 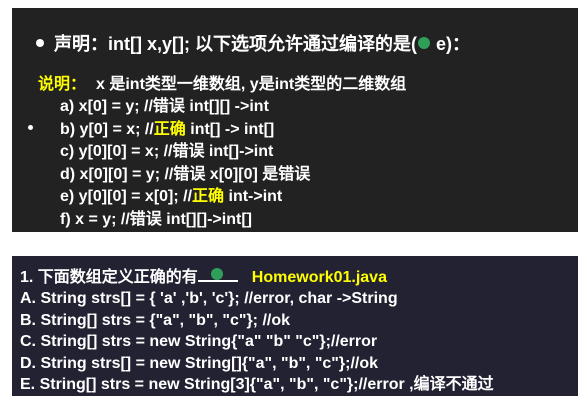 I want to click on option-f: f) x = y; //错误 int[][]->int[], so click(x=185, y=220).